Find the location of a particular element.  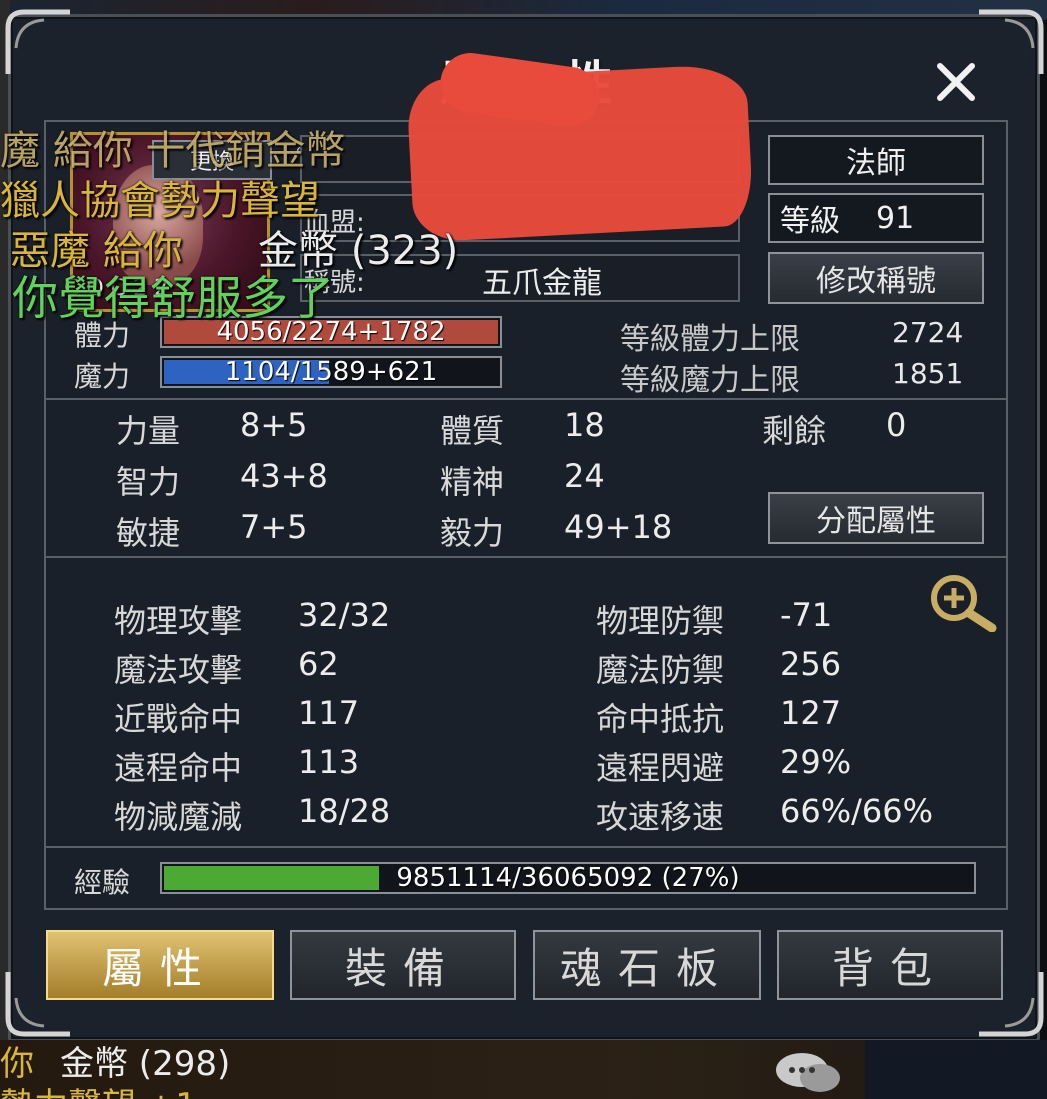

speech-bubble-icon is located at coordinates (808, 1072).